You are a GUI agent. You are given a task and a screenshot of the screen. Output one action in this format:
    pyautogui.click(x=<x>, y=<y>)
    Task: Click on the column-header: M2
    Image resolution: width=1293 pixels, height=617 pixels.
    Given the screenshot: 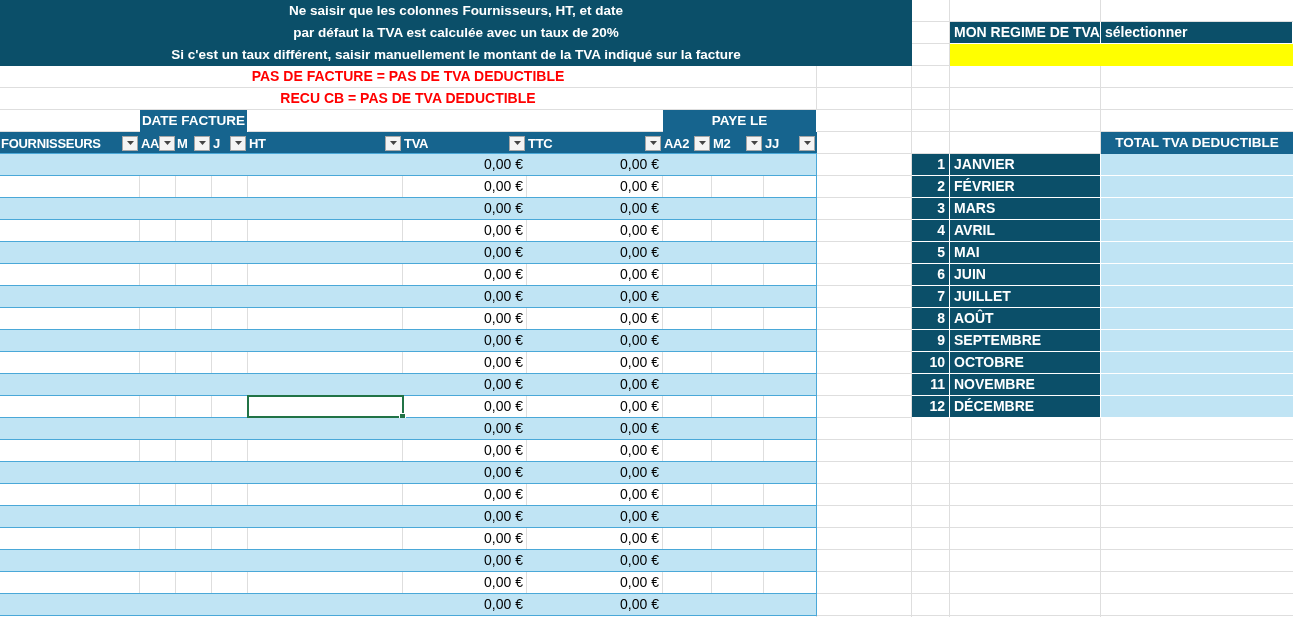 What is the action you would take?
    pyautogui.click(x=722, y=143)
    